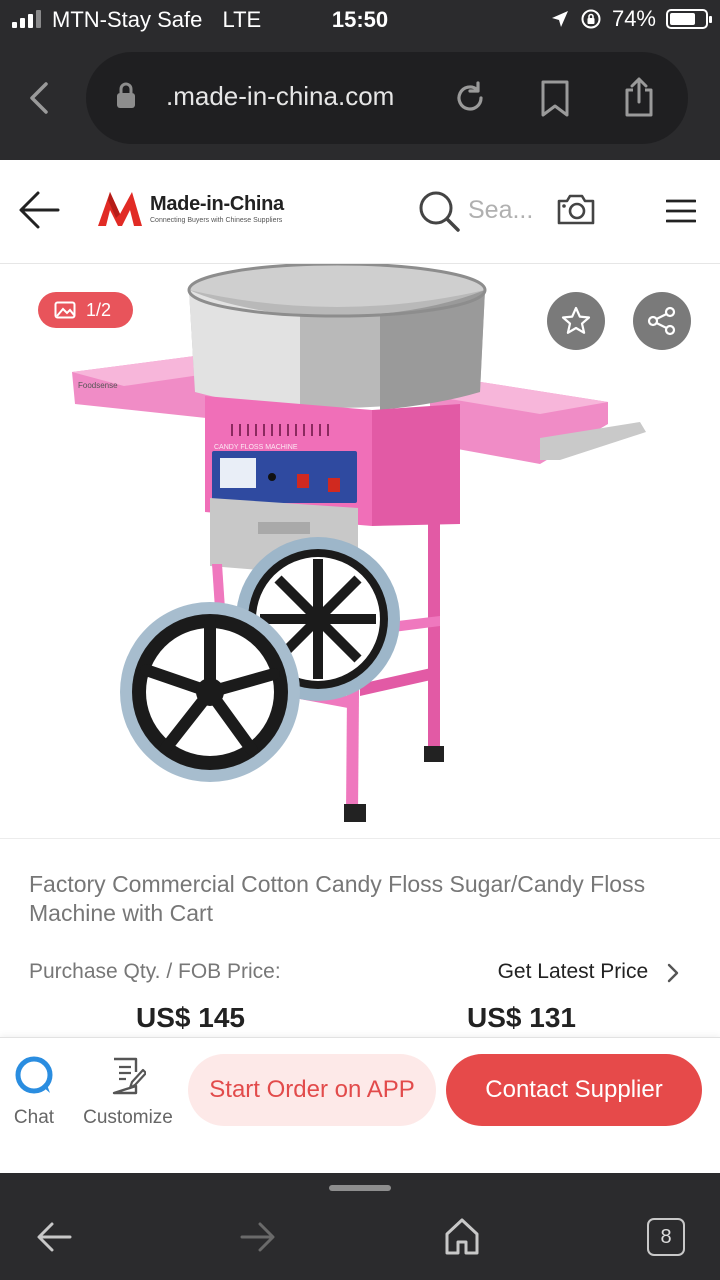 The height and width of the screenshot is (1280, 720). Describe the element at coordinates (217, 203) in the screenshot. I see `logo-name: Made-in-China` at that location.